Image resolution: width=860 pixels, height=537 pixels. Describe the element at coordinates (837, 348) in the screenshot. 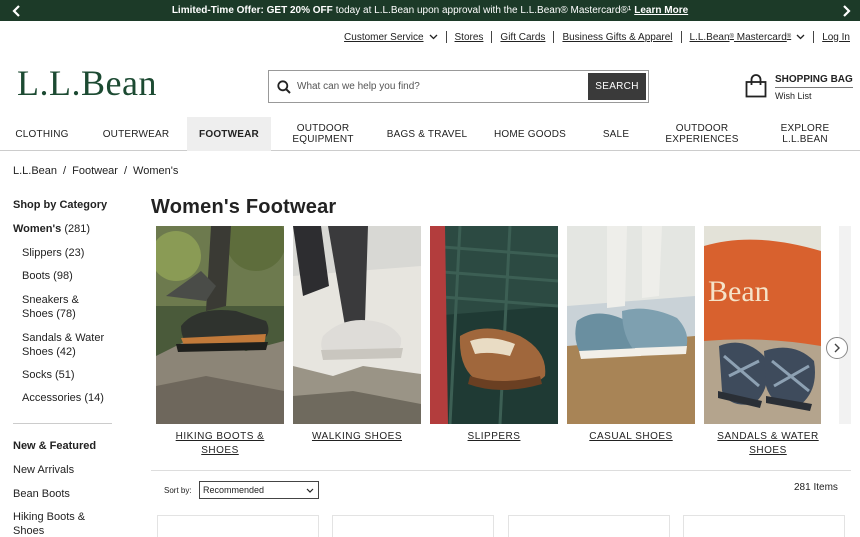

I see `carousel-next-button` at that location.